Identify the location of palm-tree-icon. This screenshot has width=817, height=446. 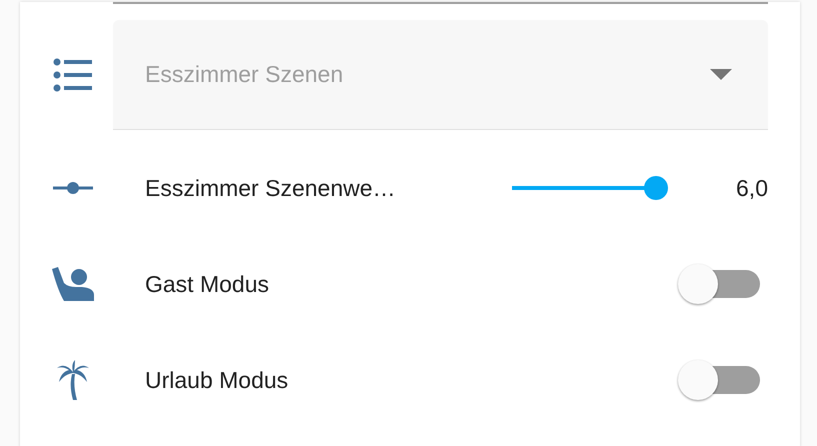
(72, 380).